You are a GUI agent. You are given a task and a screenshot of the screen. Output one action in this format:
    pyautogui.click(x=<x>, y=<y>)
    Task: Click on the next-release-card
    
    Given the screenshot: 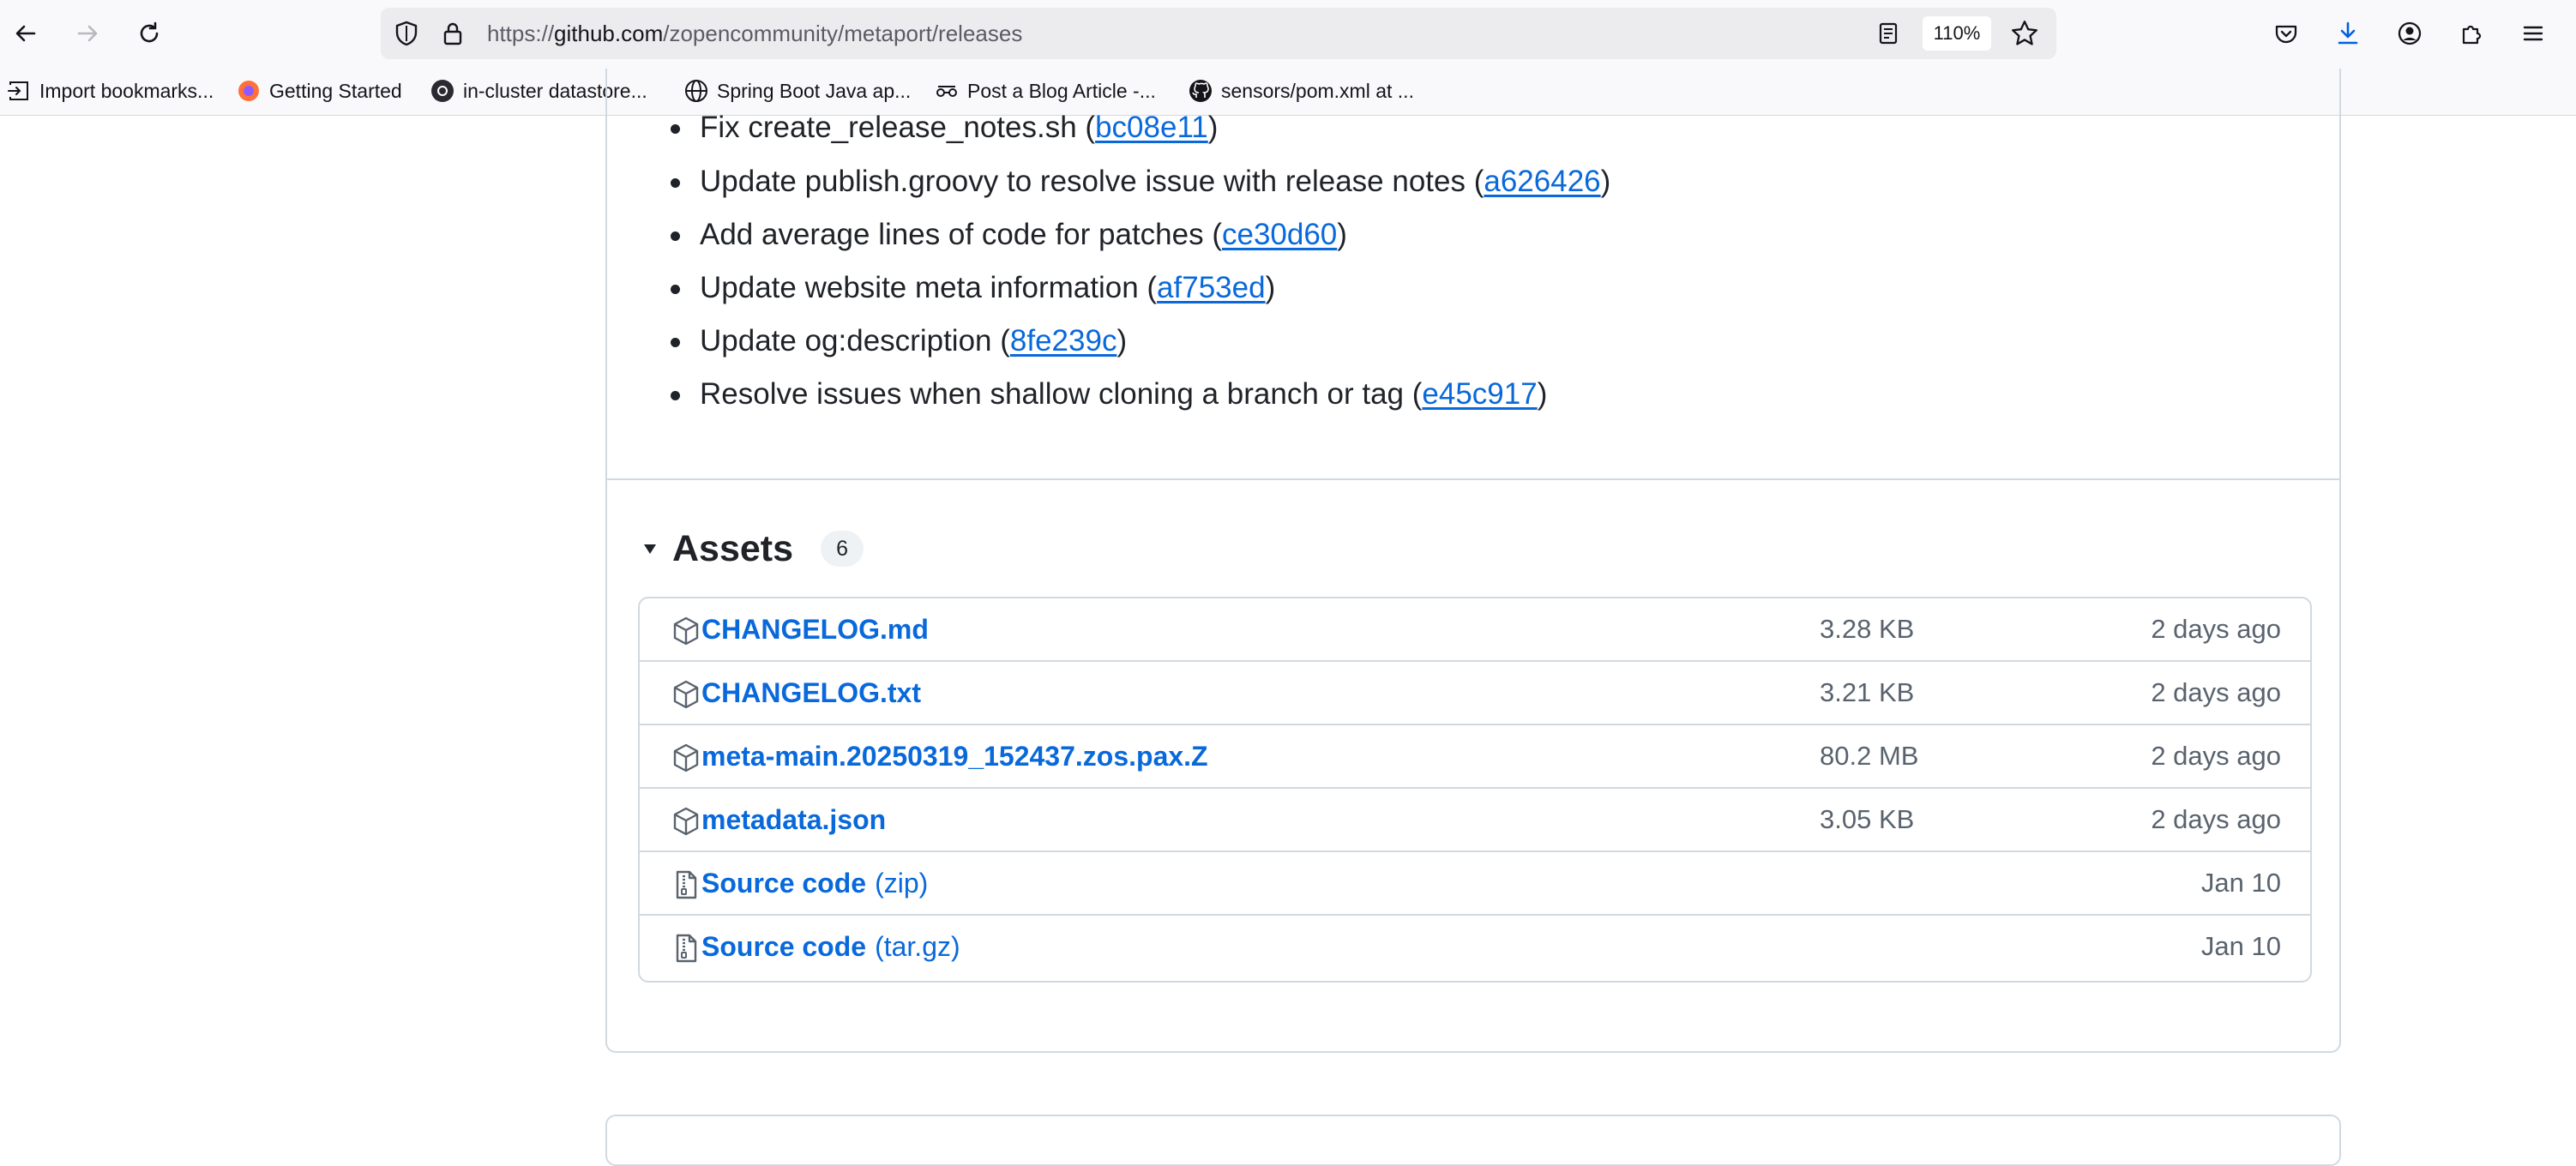 What is the action you would take?
    pyautogui.click(x=1473, y=1140)
    